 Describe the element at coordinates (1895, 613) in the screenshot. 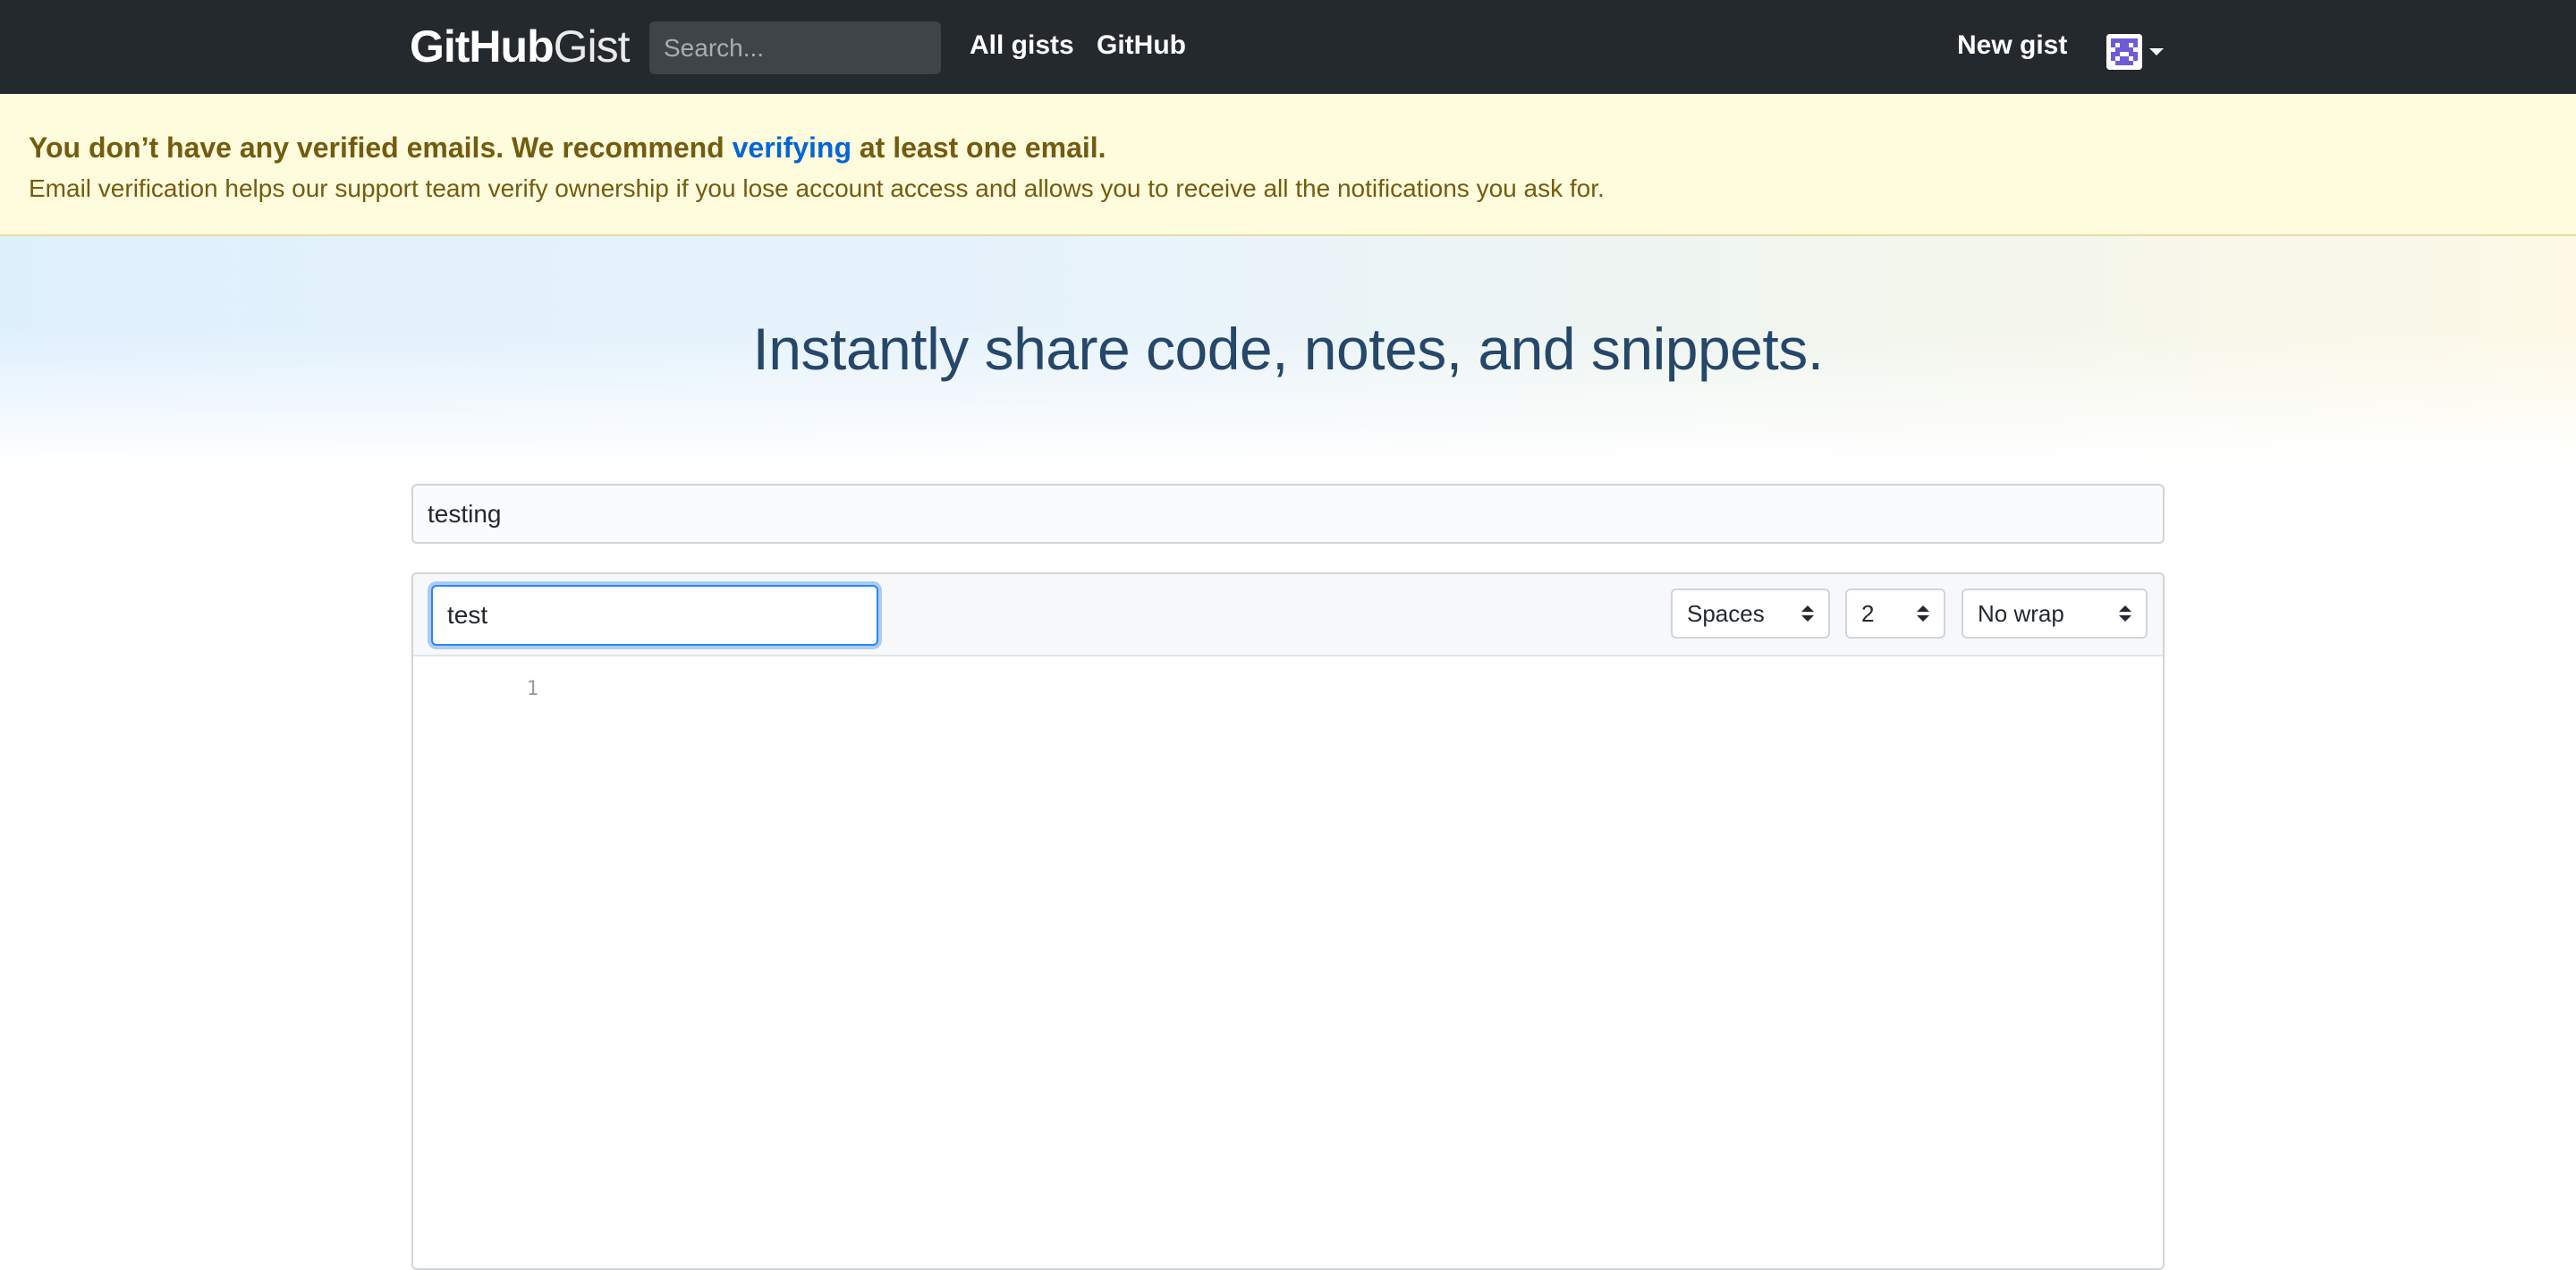

I see `indent-size-select: 2` at that location.